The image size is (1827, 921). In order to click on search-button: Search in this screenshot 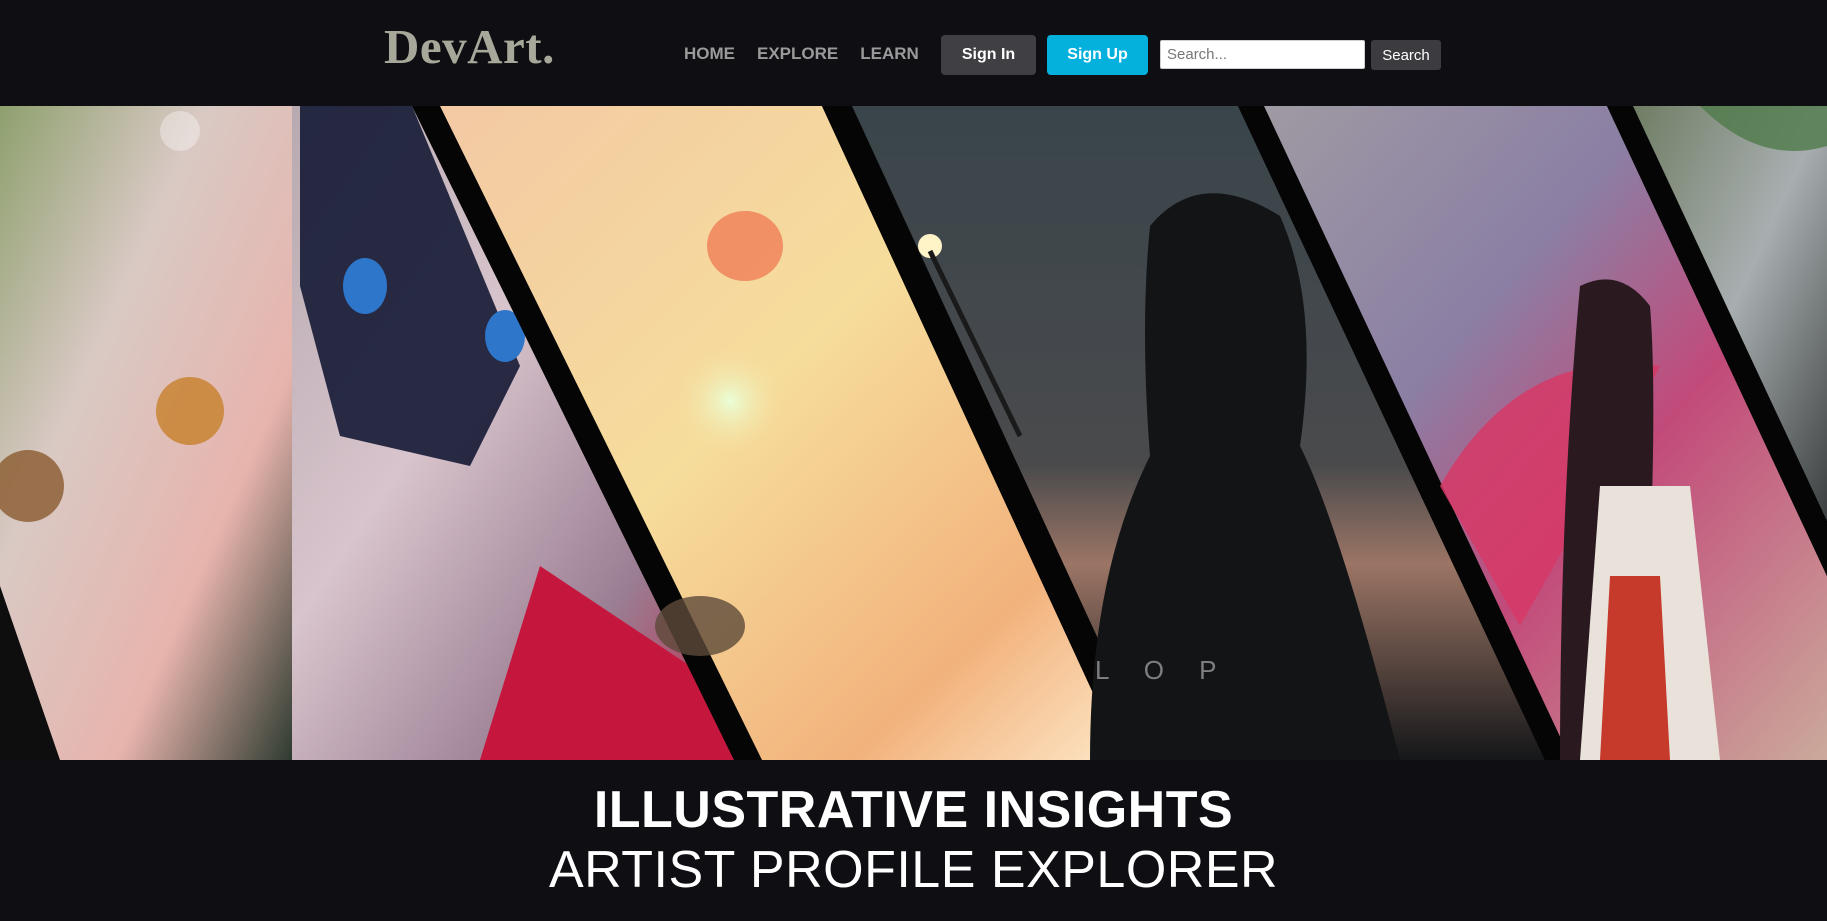, I will do `click(1406, 55)`.